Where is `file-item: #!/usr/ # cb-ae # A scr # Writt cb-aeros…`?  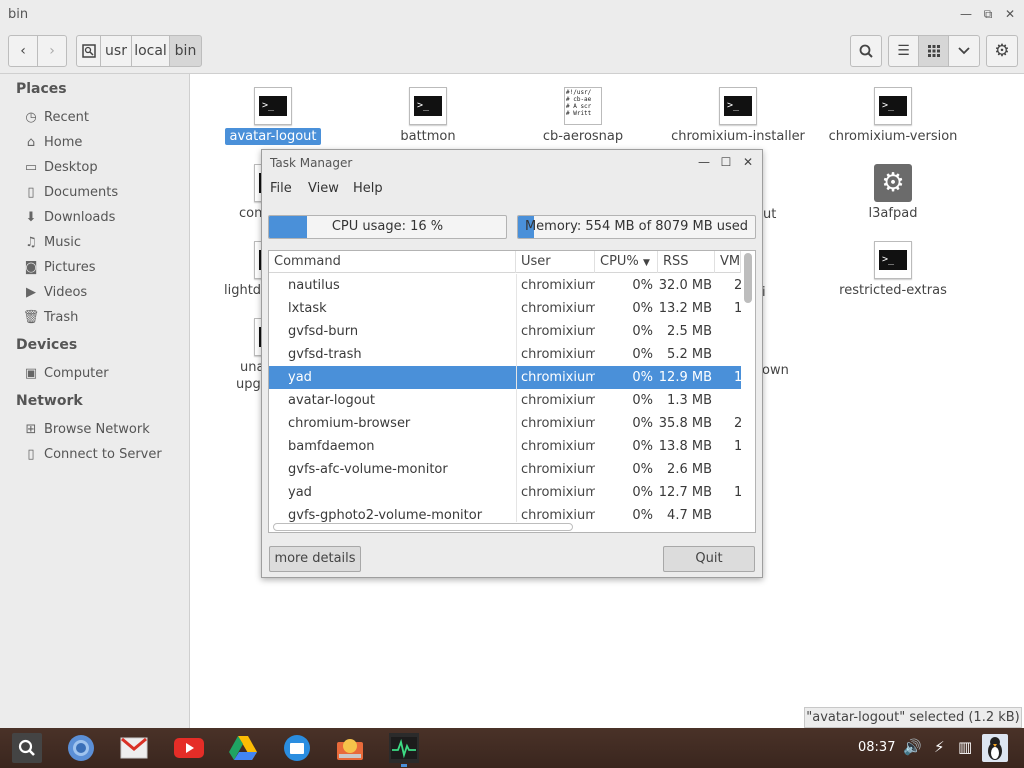
file-item: #!/usr/ # cb-ae # A scr # Writt cb-aeros… is located at coordinates (583, 113).